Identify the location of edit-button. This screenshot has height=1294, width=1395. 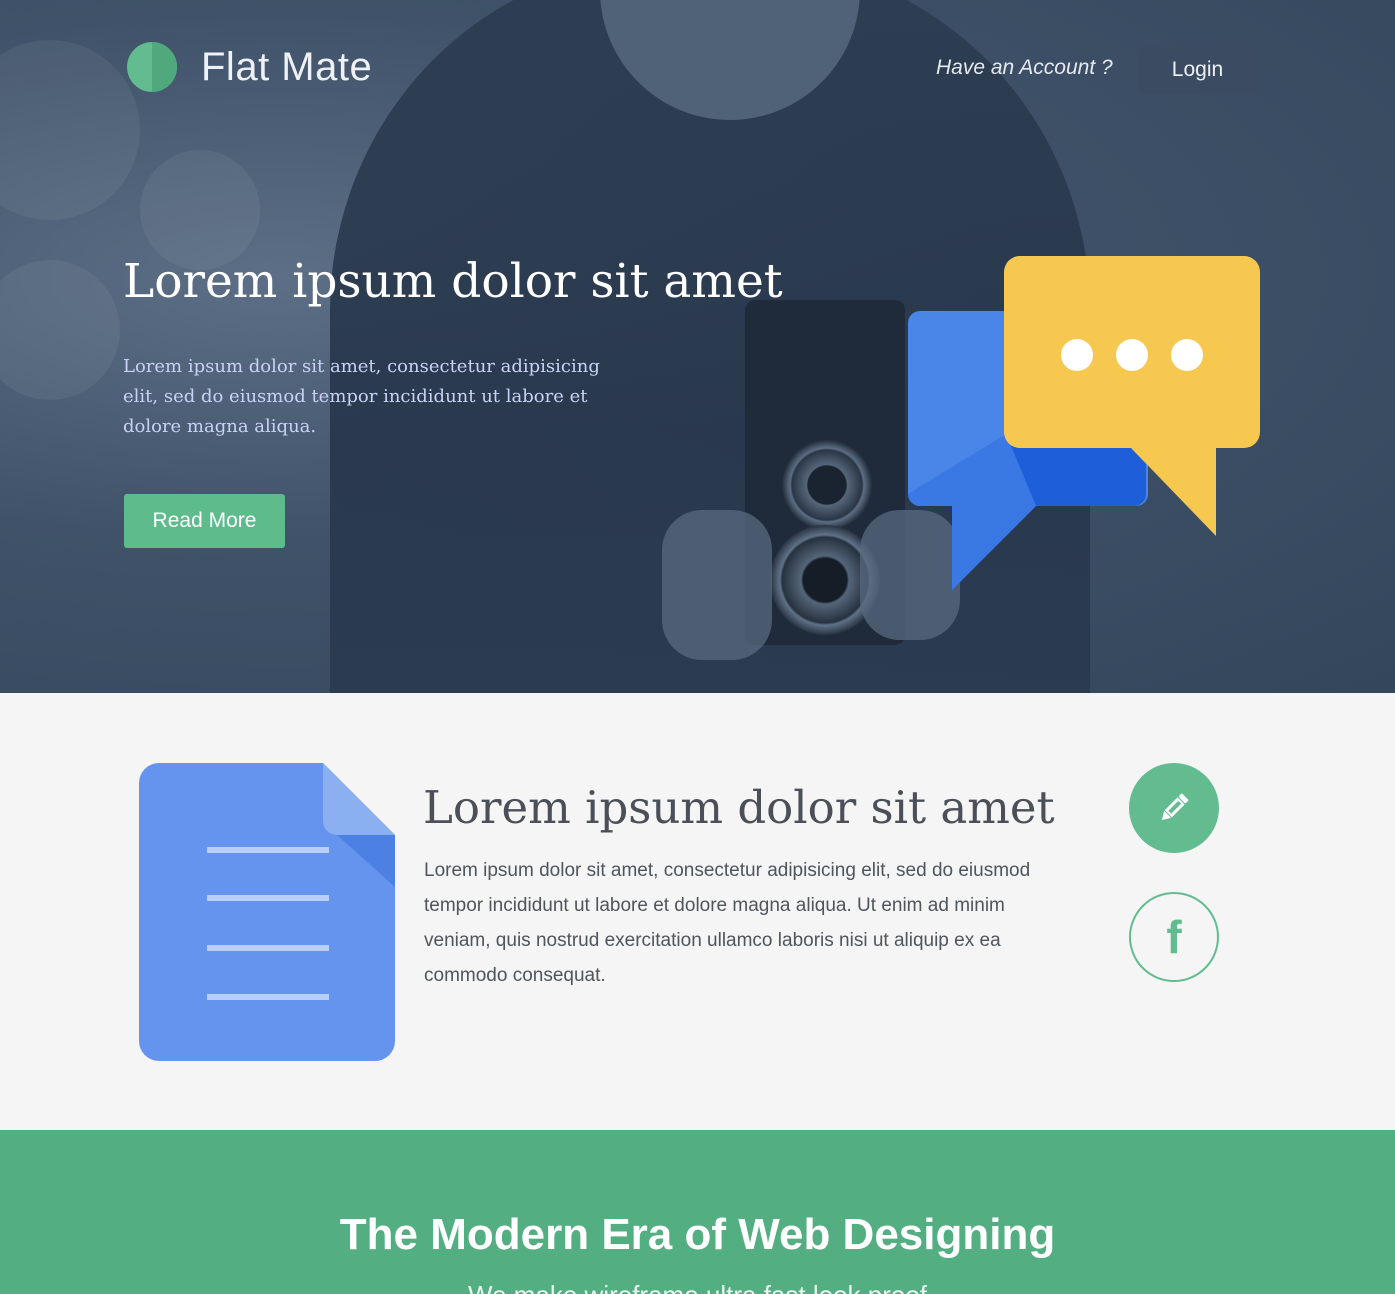
(1174, 808).